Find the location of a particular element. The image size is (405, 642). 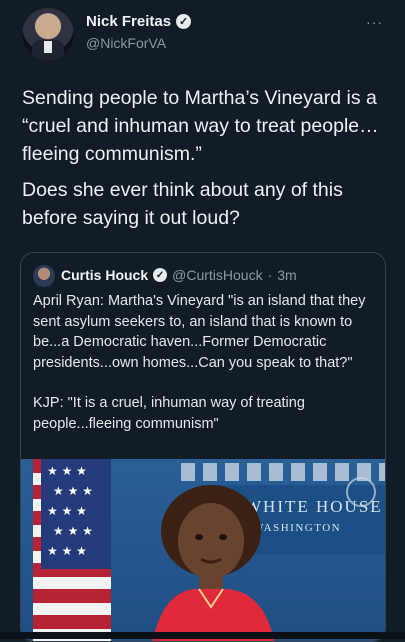

seal-icon is located at coordinates (361, 492).